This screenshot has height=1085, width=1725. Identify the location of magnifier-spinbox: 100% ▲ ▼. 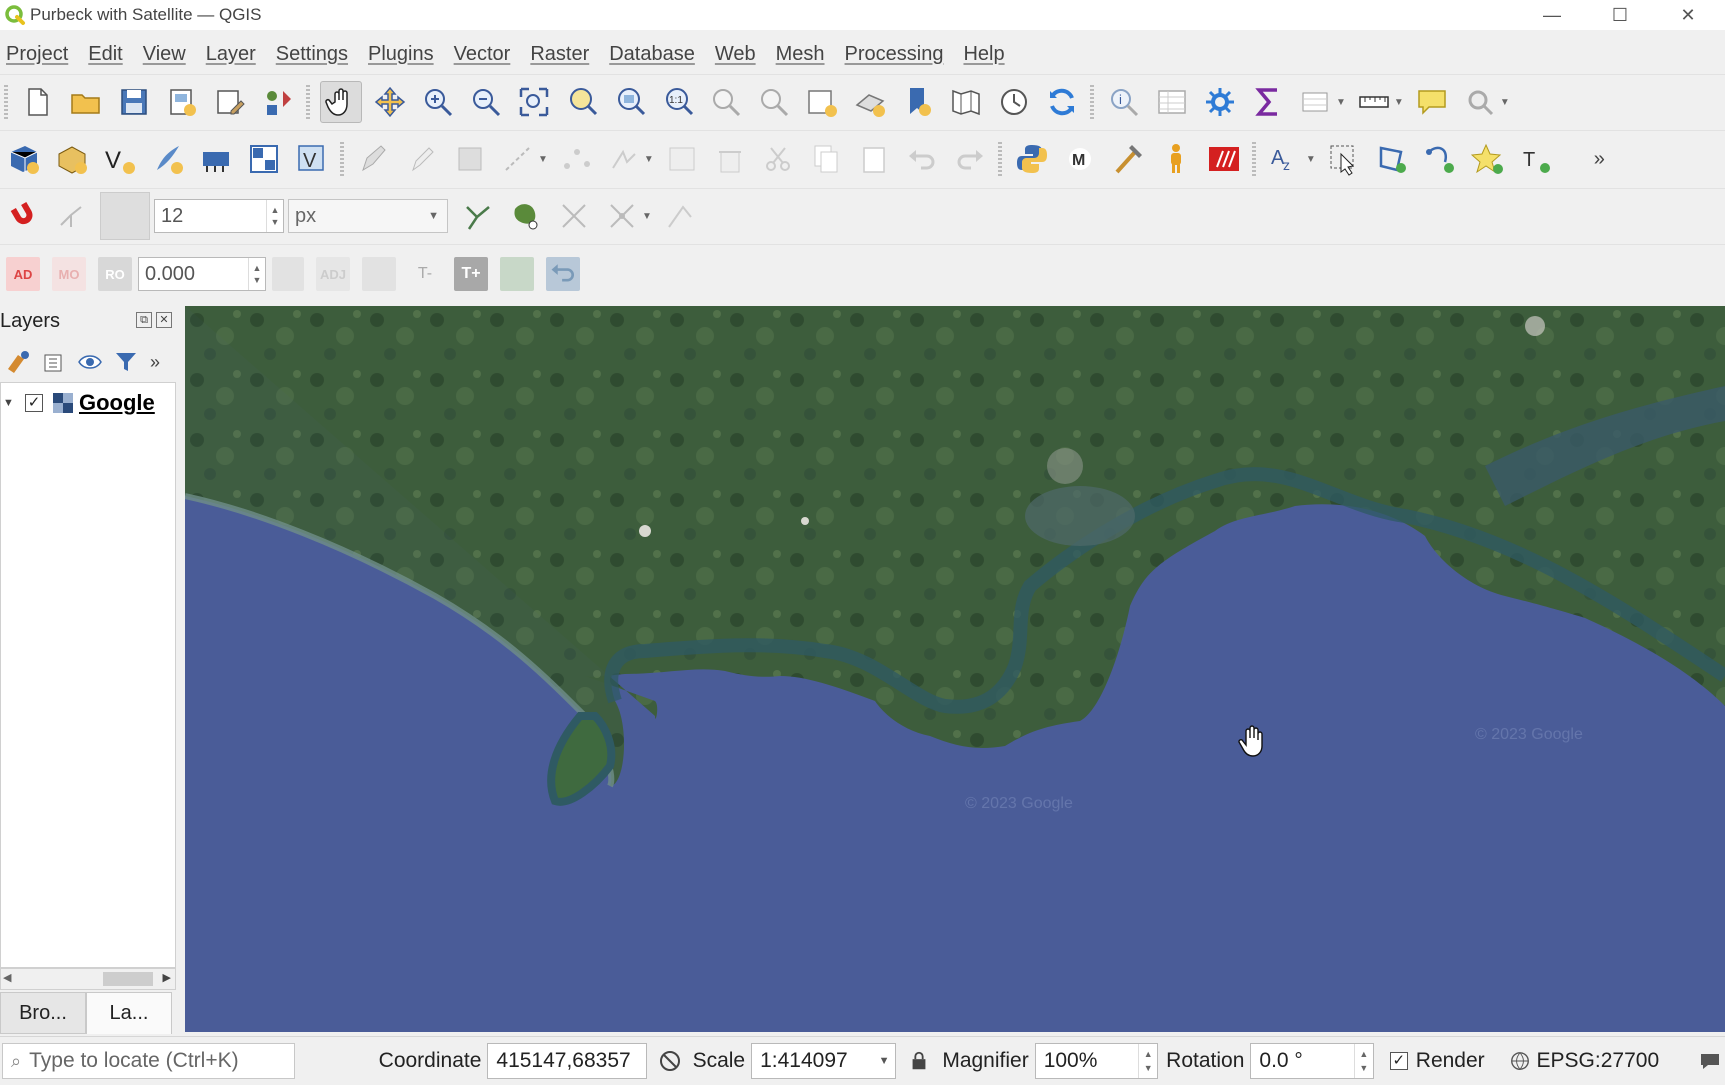
(1096, 1061).